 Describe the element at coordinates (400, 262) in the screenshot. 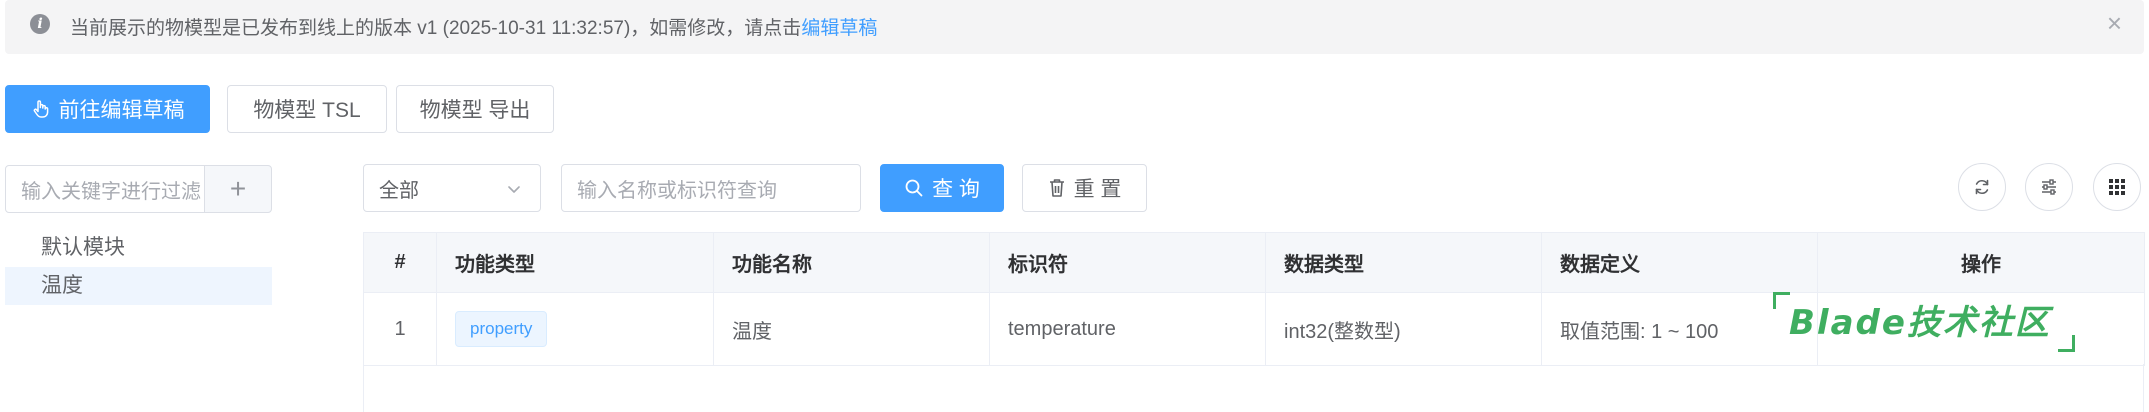

I see `column-header-index: #` at that location.